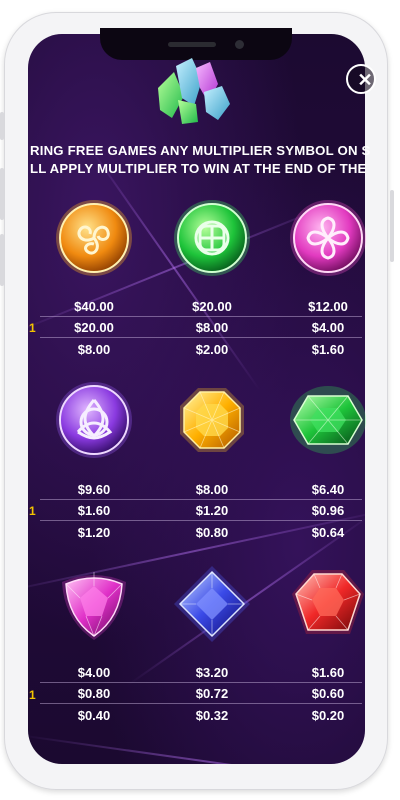  Describe the element at coordinates (328, 532) in the screenshot. I see `payout-value: $0.64` at that location.